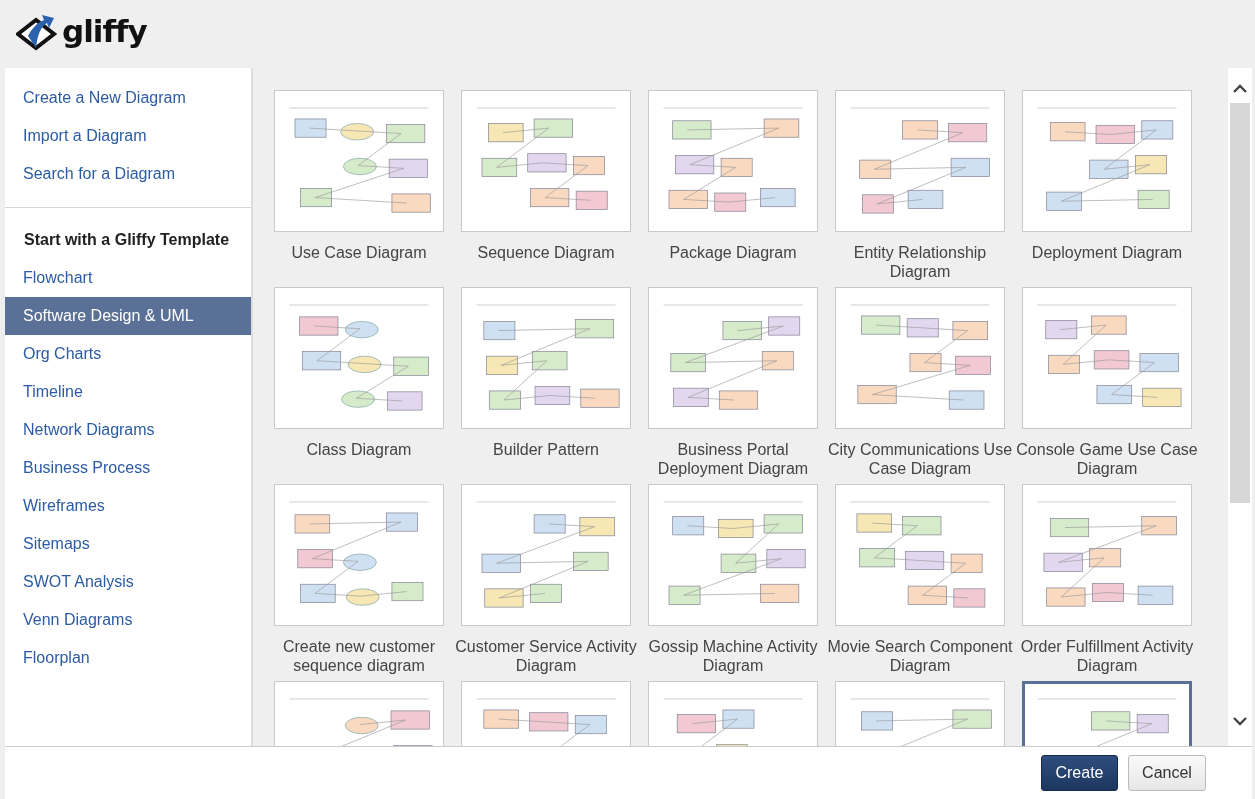 Image resolution: width=1255 pixels, height=799 pixels. I want to click on sidebar-link: Create a New Diagram, so click(128, 98).